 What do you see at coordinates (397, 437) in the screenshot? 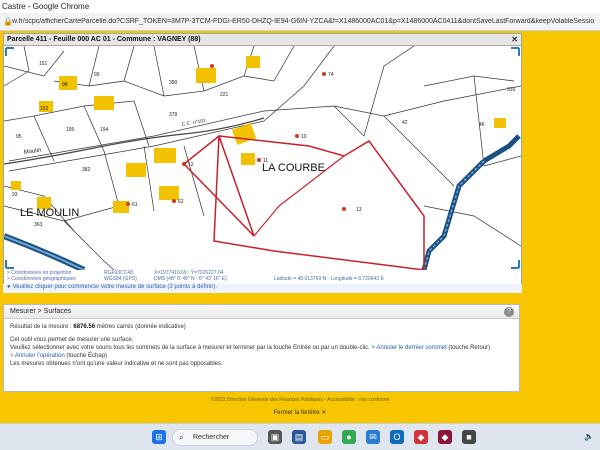
I see `outlook-icon: O` at bounding box center [397, 437].